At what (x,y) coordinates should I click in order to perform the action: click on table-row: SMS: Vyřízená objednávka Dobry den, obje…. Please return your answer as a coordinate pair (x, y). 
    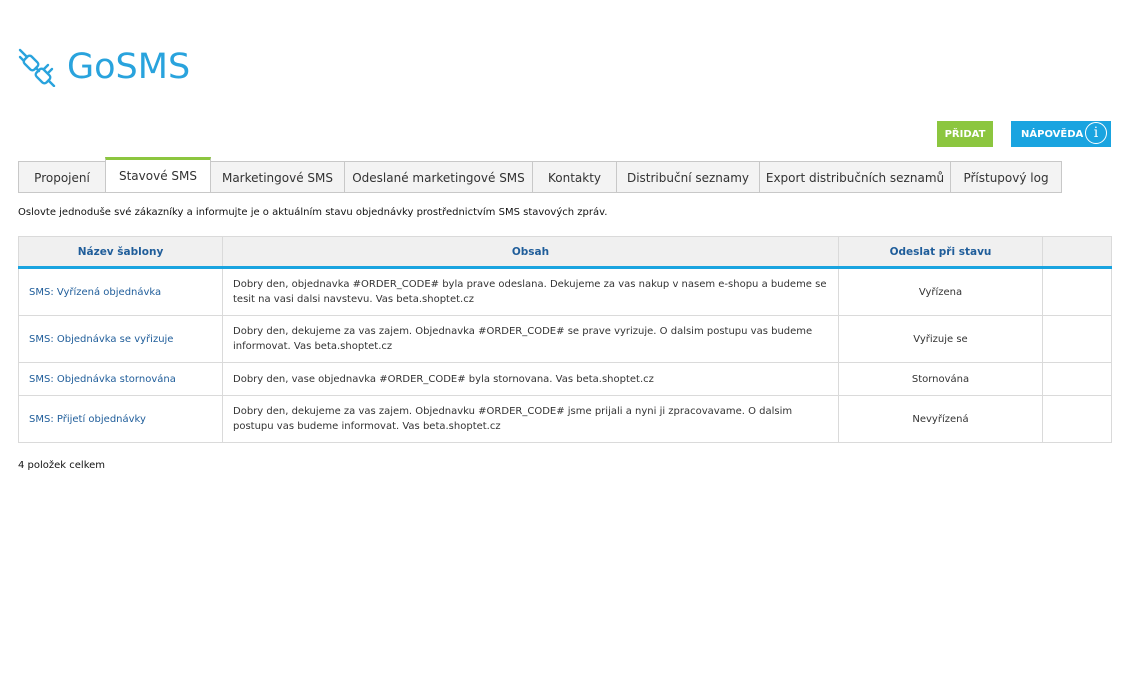
    Looking at the image, I should click on (565, 291).